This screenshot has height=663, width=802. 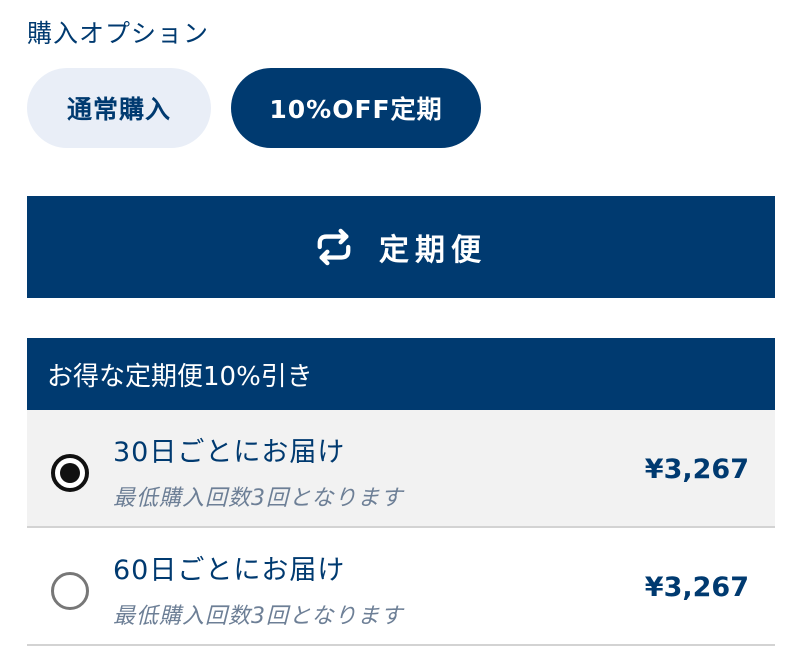 What do you see at coordinates (70, 473) in the screenshot?
I see `radio-selected` at bounding box center [70, 473].